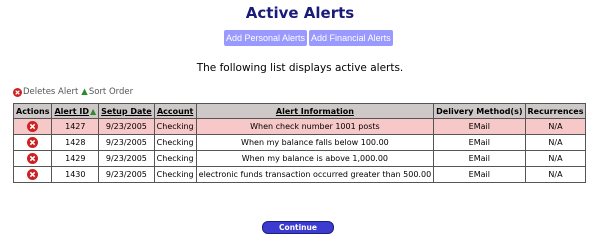 The height and width of the screenshot is (246, 600). I want to click on header-setup-date: Setup Date, so click(126, 111).